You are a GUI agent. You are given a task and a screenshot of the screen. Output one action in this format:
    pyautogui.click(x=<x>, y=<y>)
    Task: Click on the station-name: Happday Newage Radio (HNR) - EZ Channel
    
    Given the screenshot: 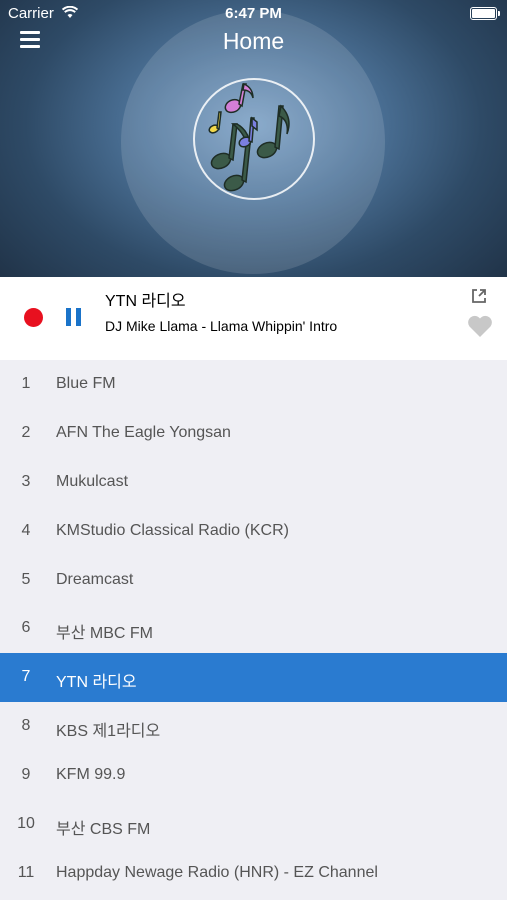 What is the action you would take?
    pyautogui.click(x=217, y=872)
    